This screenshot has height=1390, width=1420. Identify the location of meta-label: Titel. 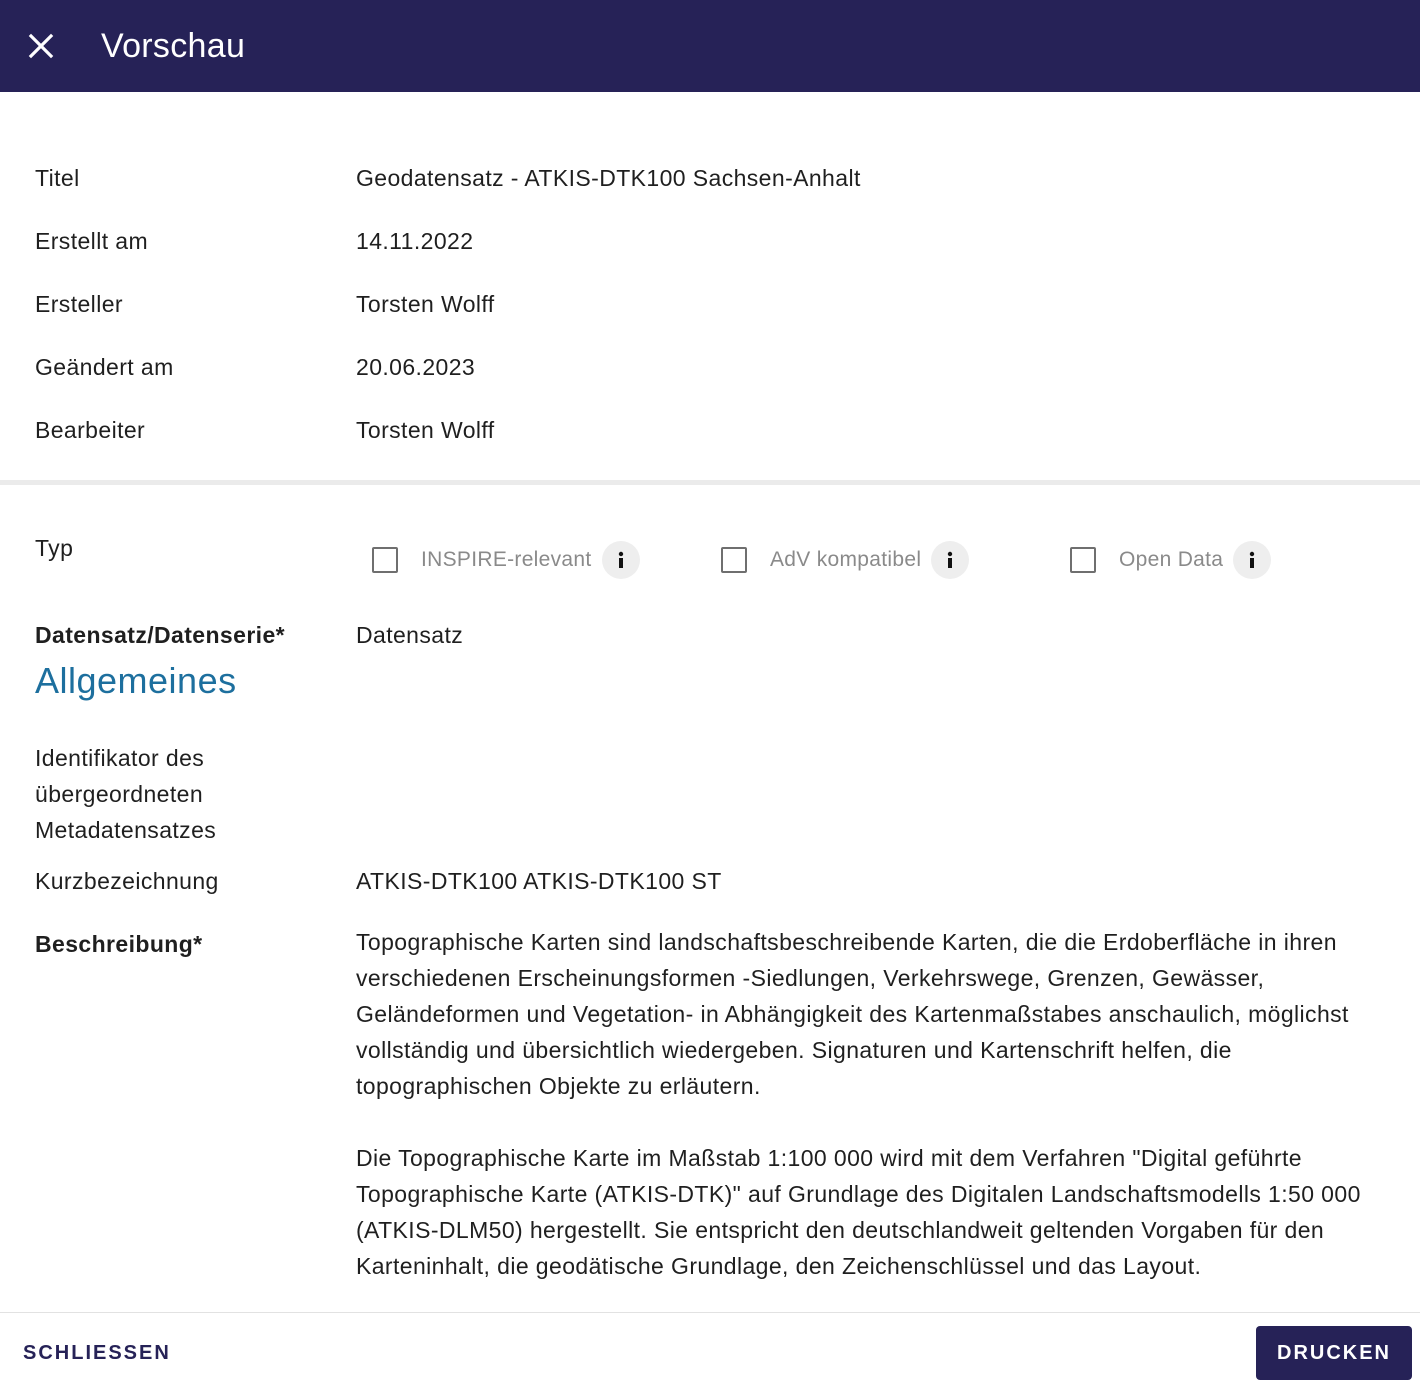
(57, 178).